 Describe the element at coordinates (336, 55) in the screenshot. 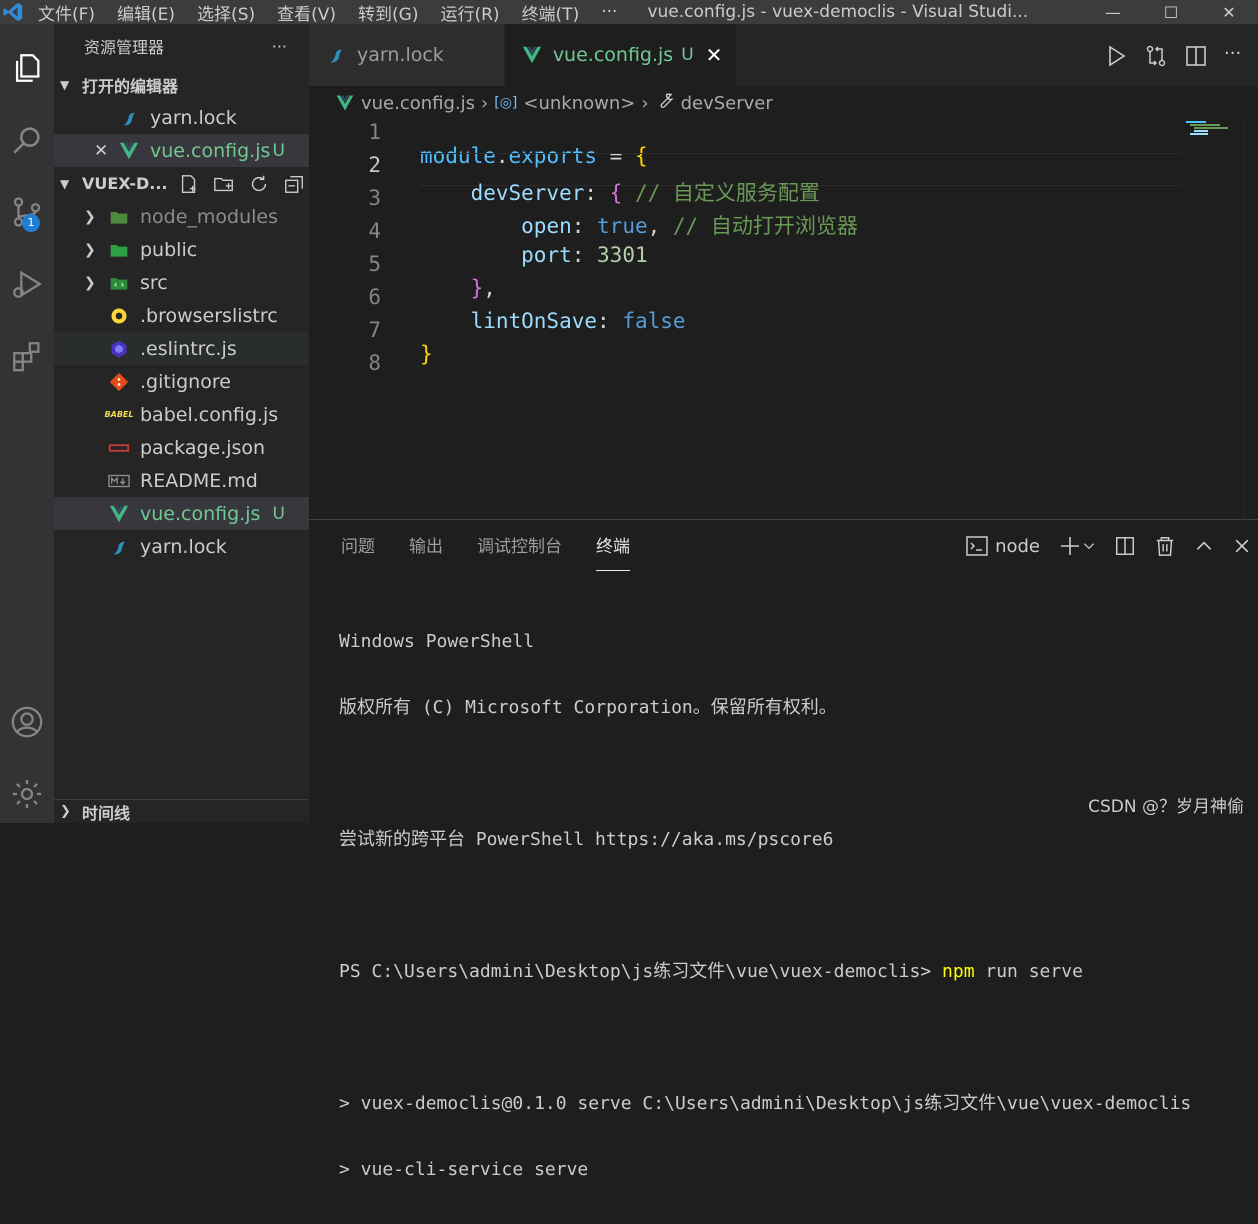

I see `yarn-icon` at that location.